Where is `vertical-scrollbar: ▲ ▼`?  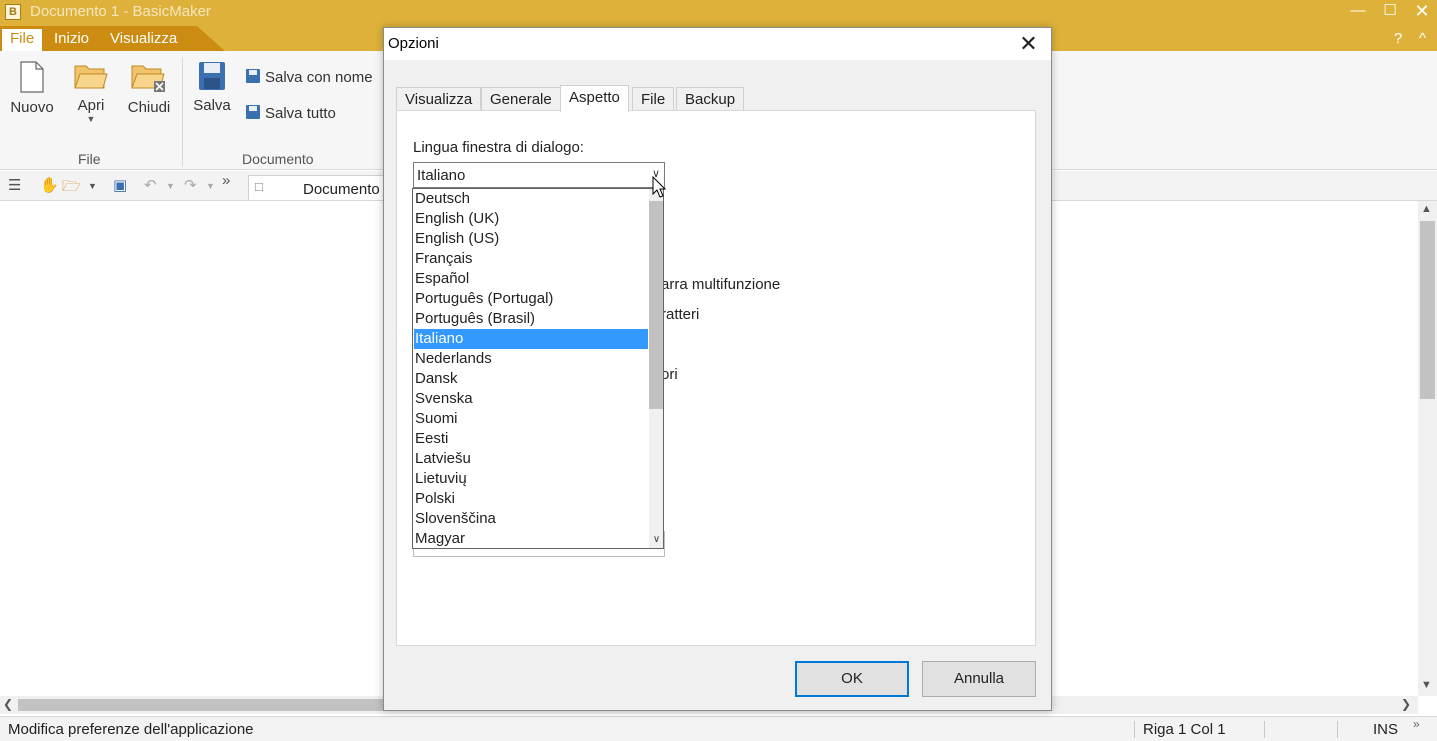 vertical-scrollbar: ▲ ▼ is located at coordinates (1427, 448).